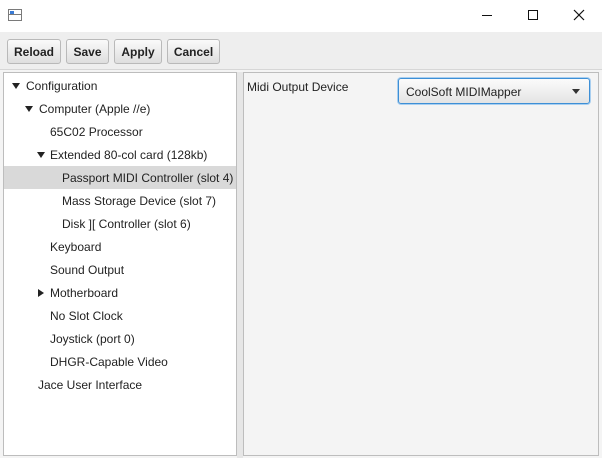 This screenshot has width=602, height=458. Describe the element at coordinates (87, 269) in the screenshot. I see `tree-item-label: Sound Output` at that location.